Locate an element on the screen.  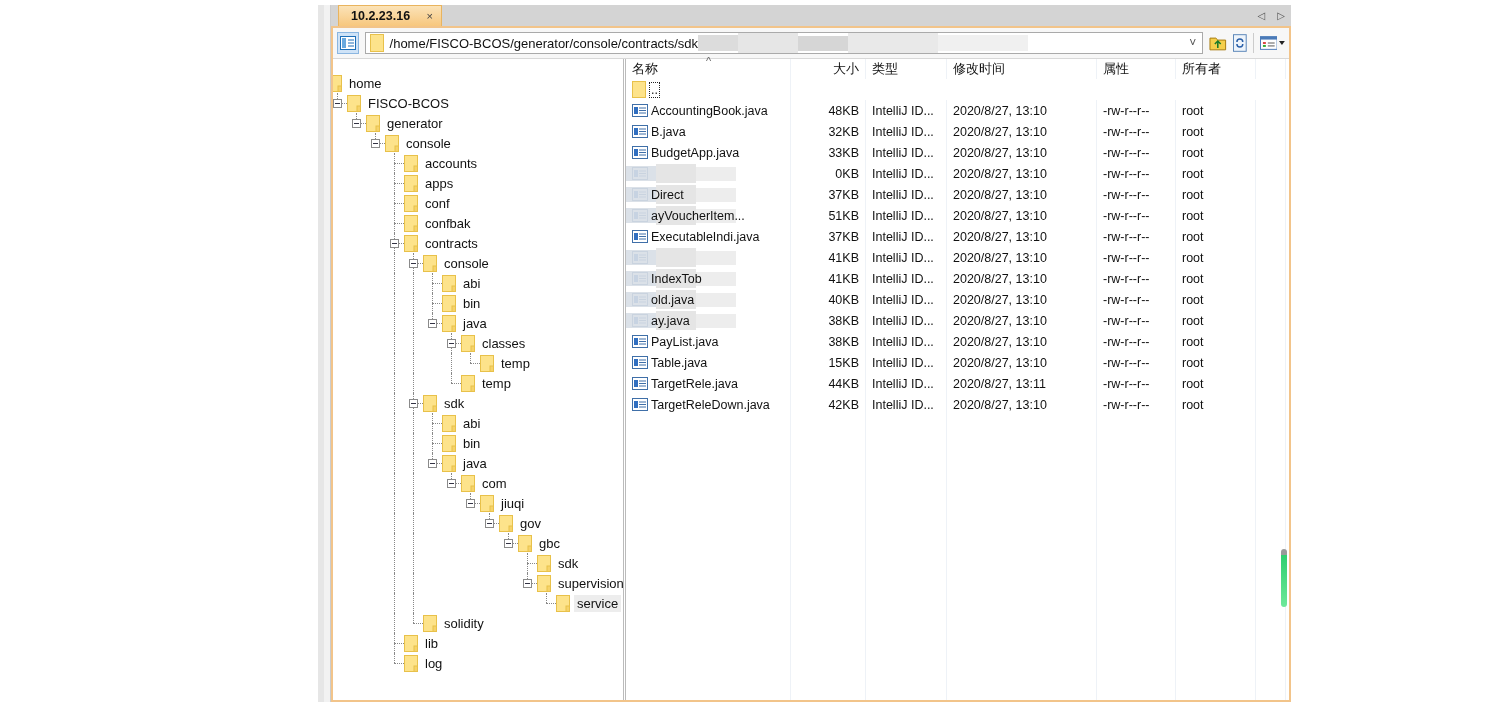
tab-prev-arrow: ◁ is located at coordinates (1261, 15).